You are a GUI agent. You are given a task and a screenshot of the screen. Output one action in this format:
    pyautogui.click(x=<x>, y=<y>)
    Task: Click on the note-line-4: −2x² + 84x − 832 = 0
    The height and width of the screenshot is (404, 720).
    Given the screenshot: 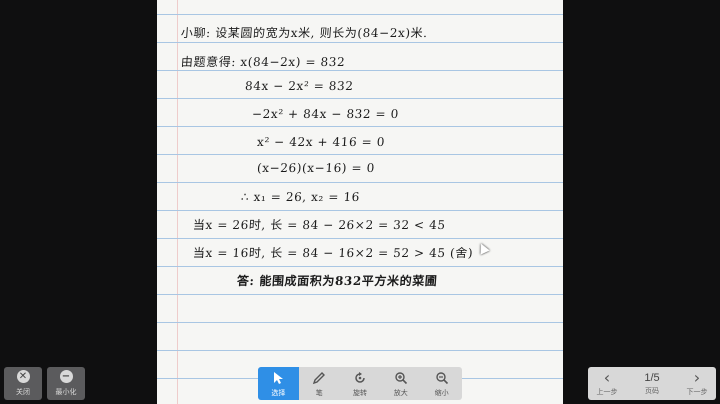 What is the action you would take?
    pyautogui.click(x=325, y=114)
    